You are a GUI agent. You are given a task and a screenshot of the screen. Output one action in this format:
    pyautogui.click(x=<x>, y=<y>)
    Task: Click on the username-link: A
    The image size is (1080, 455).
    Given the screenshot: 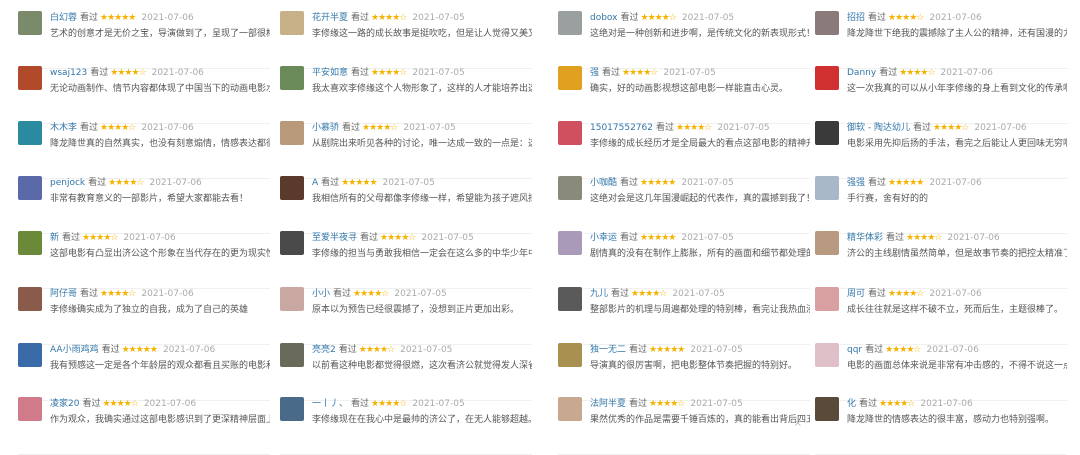 What is the action you would take?
    pyautogui.click(x=315, y=183)
    